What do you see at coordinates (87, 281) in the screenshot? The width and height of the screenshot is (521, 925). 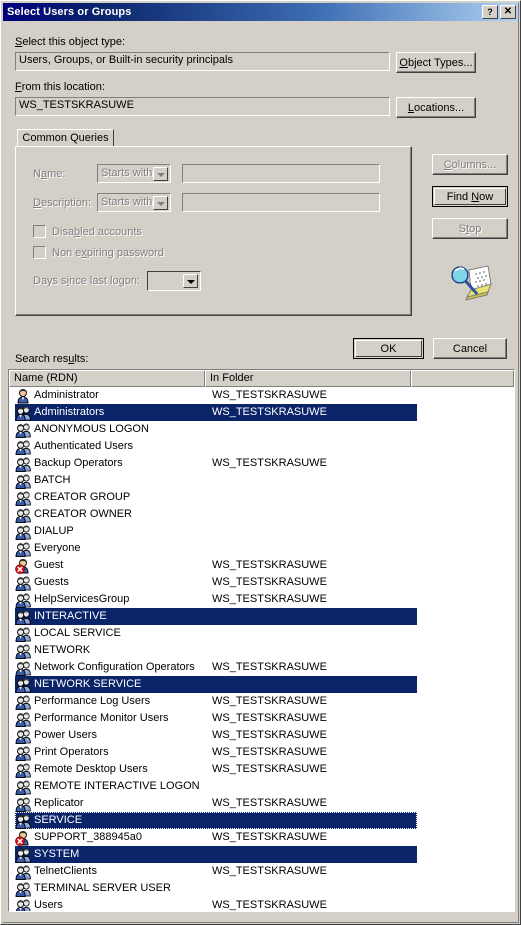 I see `days-since-logon-label: Days since last logon:` at bounding box center [87, 281].